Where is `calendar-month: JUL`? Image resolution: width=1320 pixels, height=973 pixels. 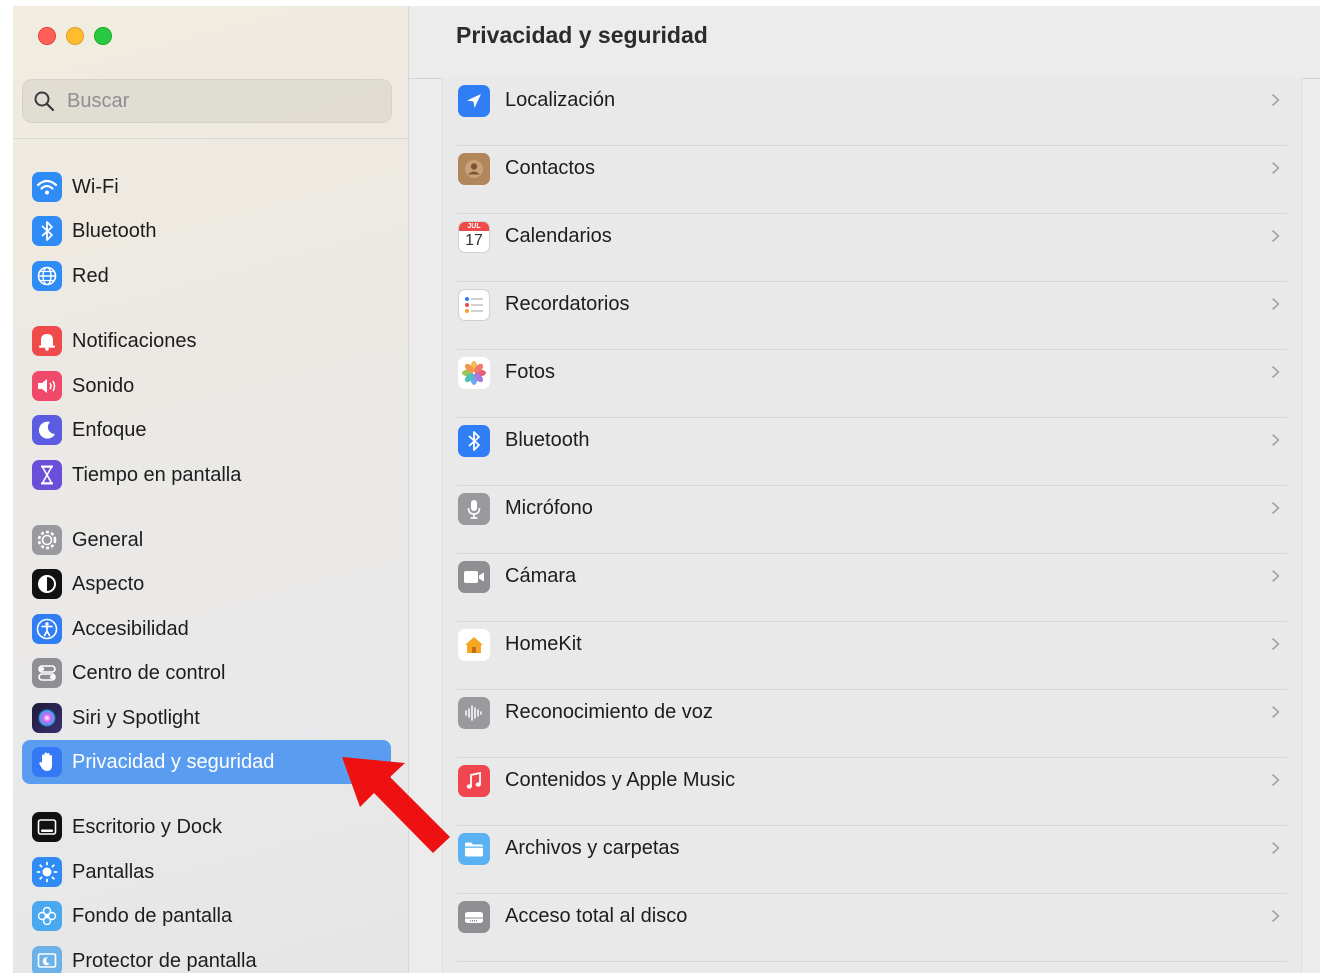
calendar-month: JUL is located at coordinates (474, 226).